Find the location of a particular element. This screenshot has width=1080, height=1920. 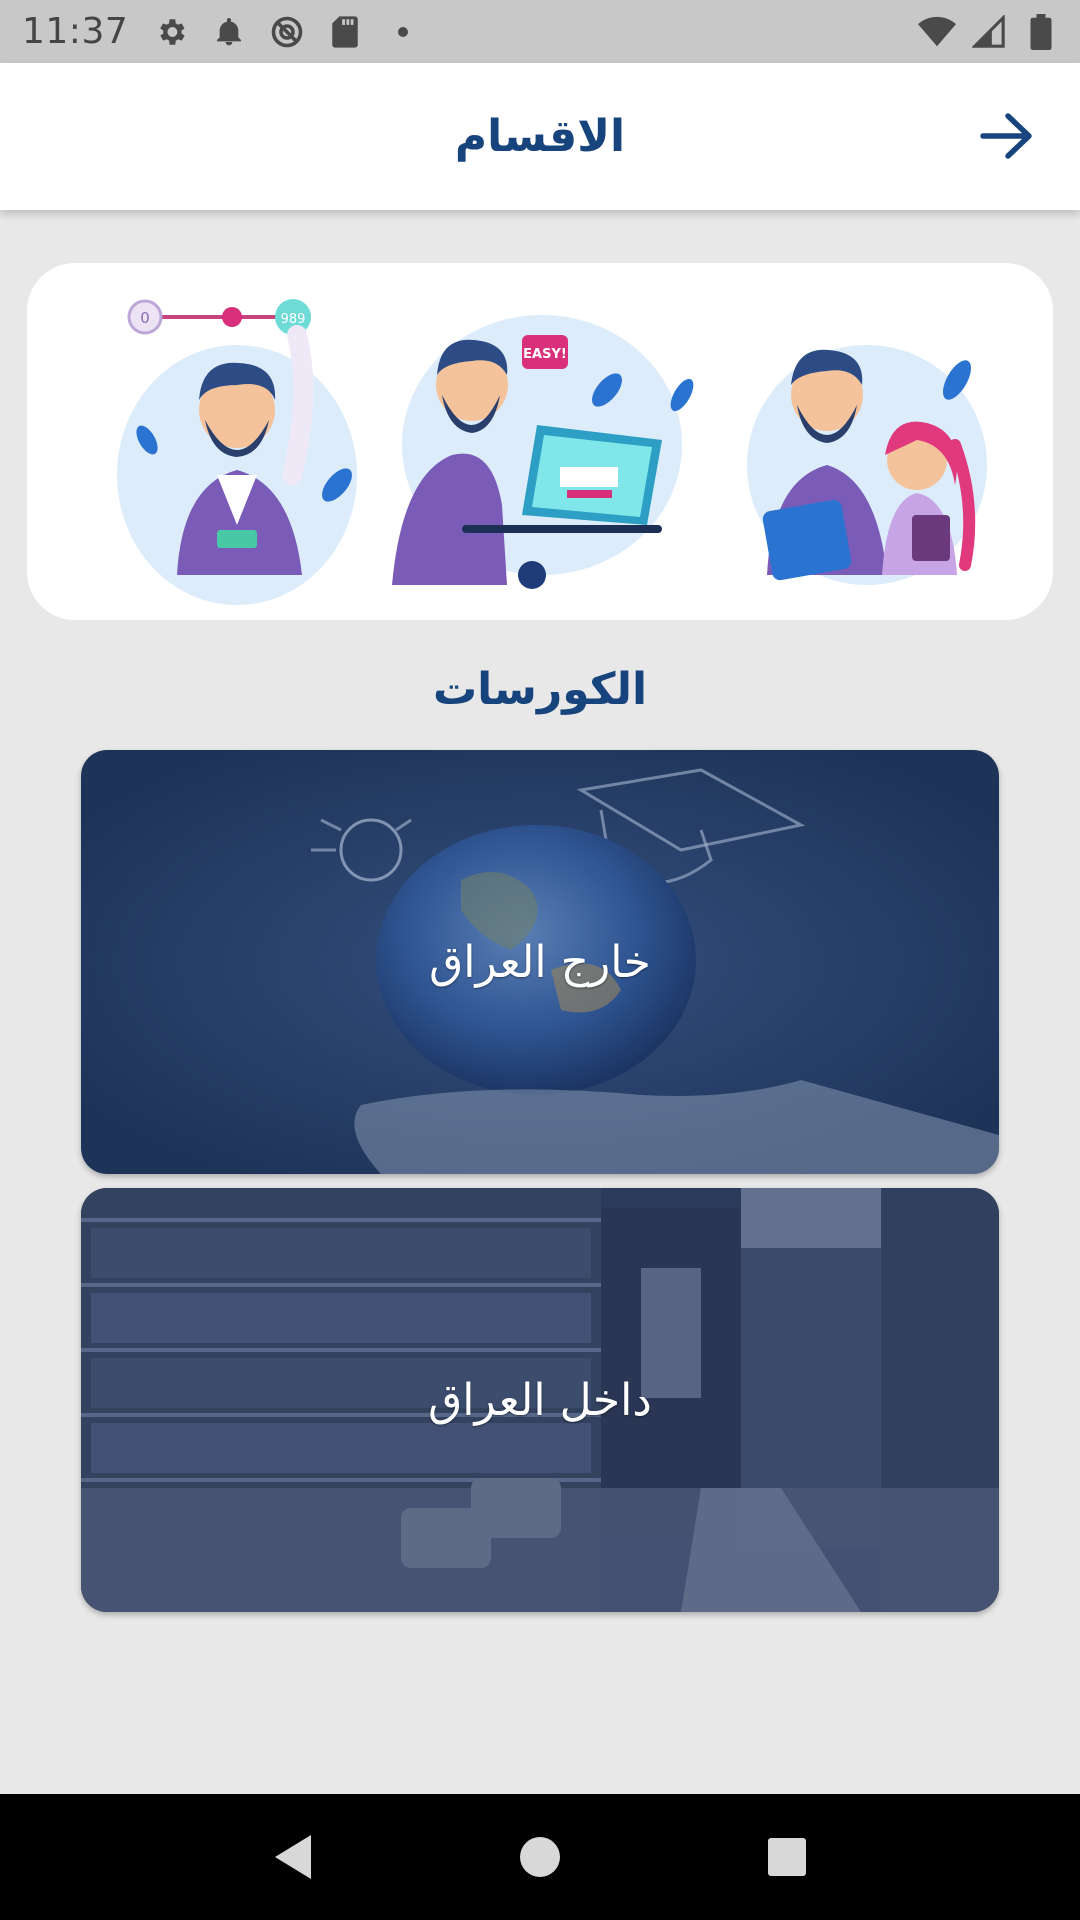

recents-square-icon is located at coordinates (786, 1857).